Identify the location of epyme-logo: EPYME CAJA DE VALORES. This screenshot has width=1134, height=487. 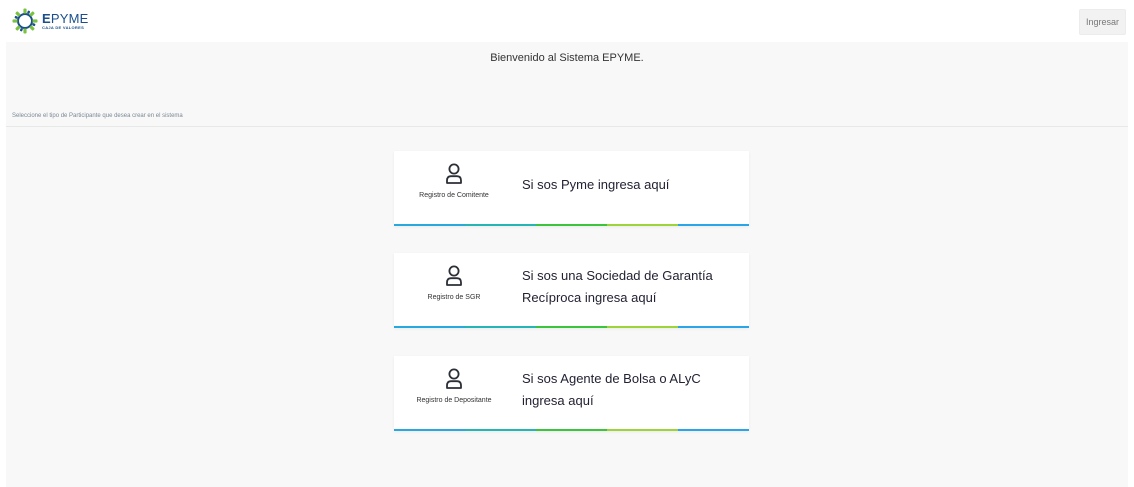
(50, 21).